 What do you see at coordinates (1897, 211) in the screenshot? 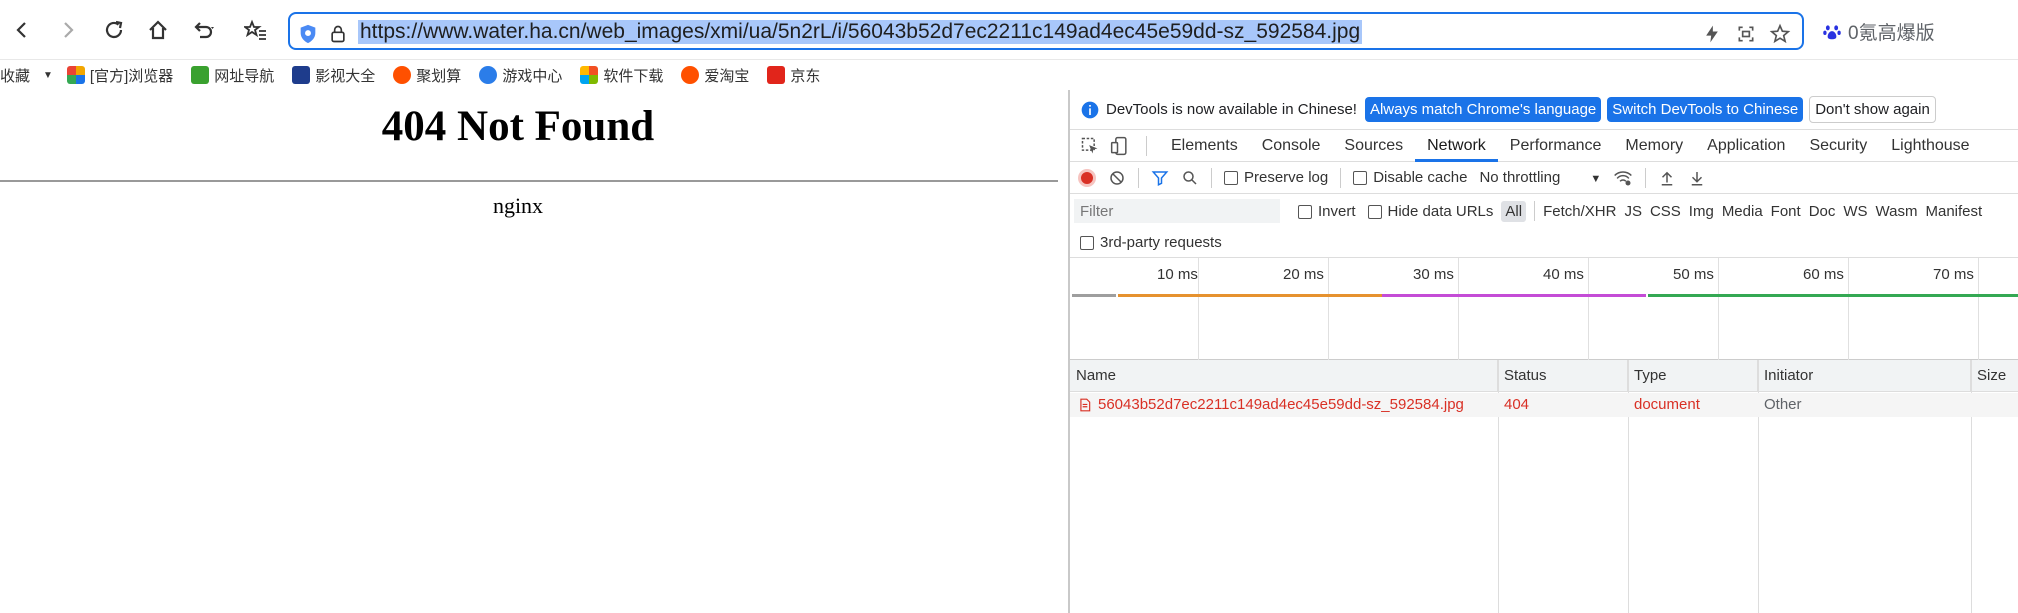
I see `filter-wasm: Wasm` at bounding box center [1897, 211].